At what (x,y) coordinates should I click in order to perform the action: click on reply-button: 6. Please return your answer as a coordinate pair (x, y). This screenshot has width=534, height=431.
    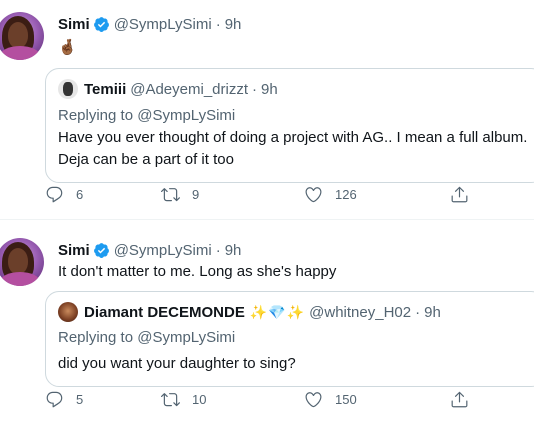
    Looking at the image, I should click on (64, 194).